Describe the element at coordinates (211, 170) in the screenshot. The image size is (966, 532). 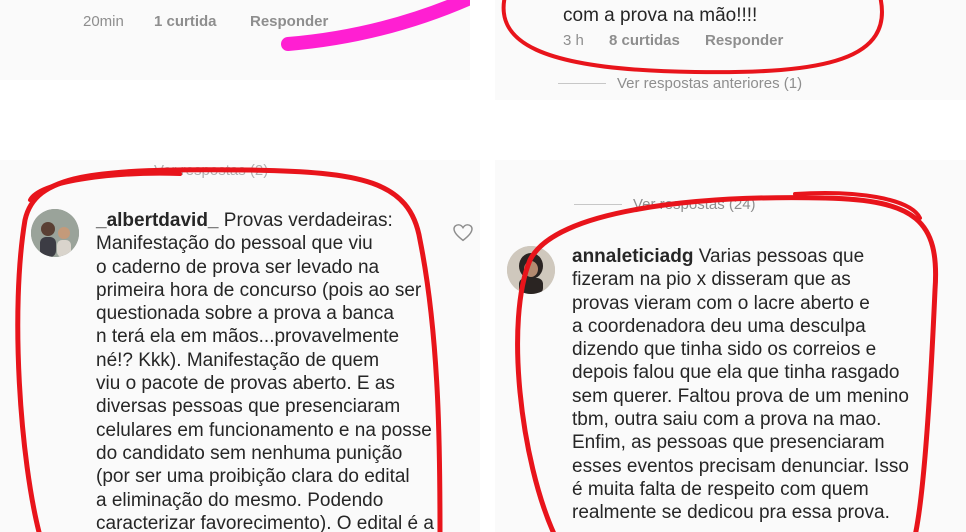
I see `view-replies-link: Ver respostas (2)` at that location.